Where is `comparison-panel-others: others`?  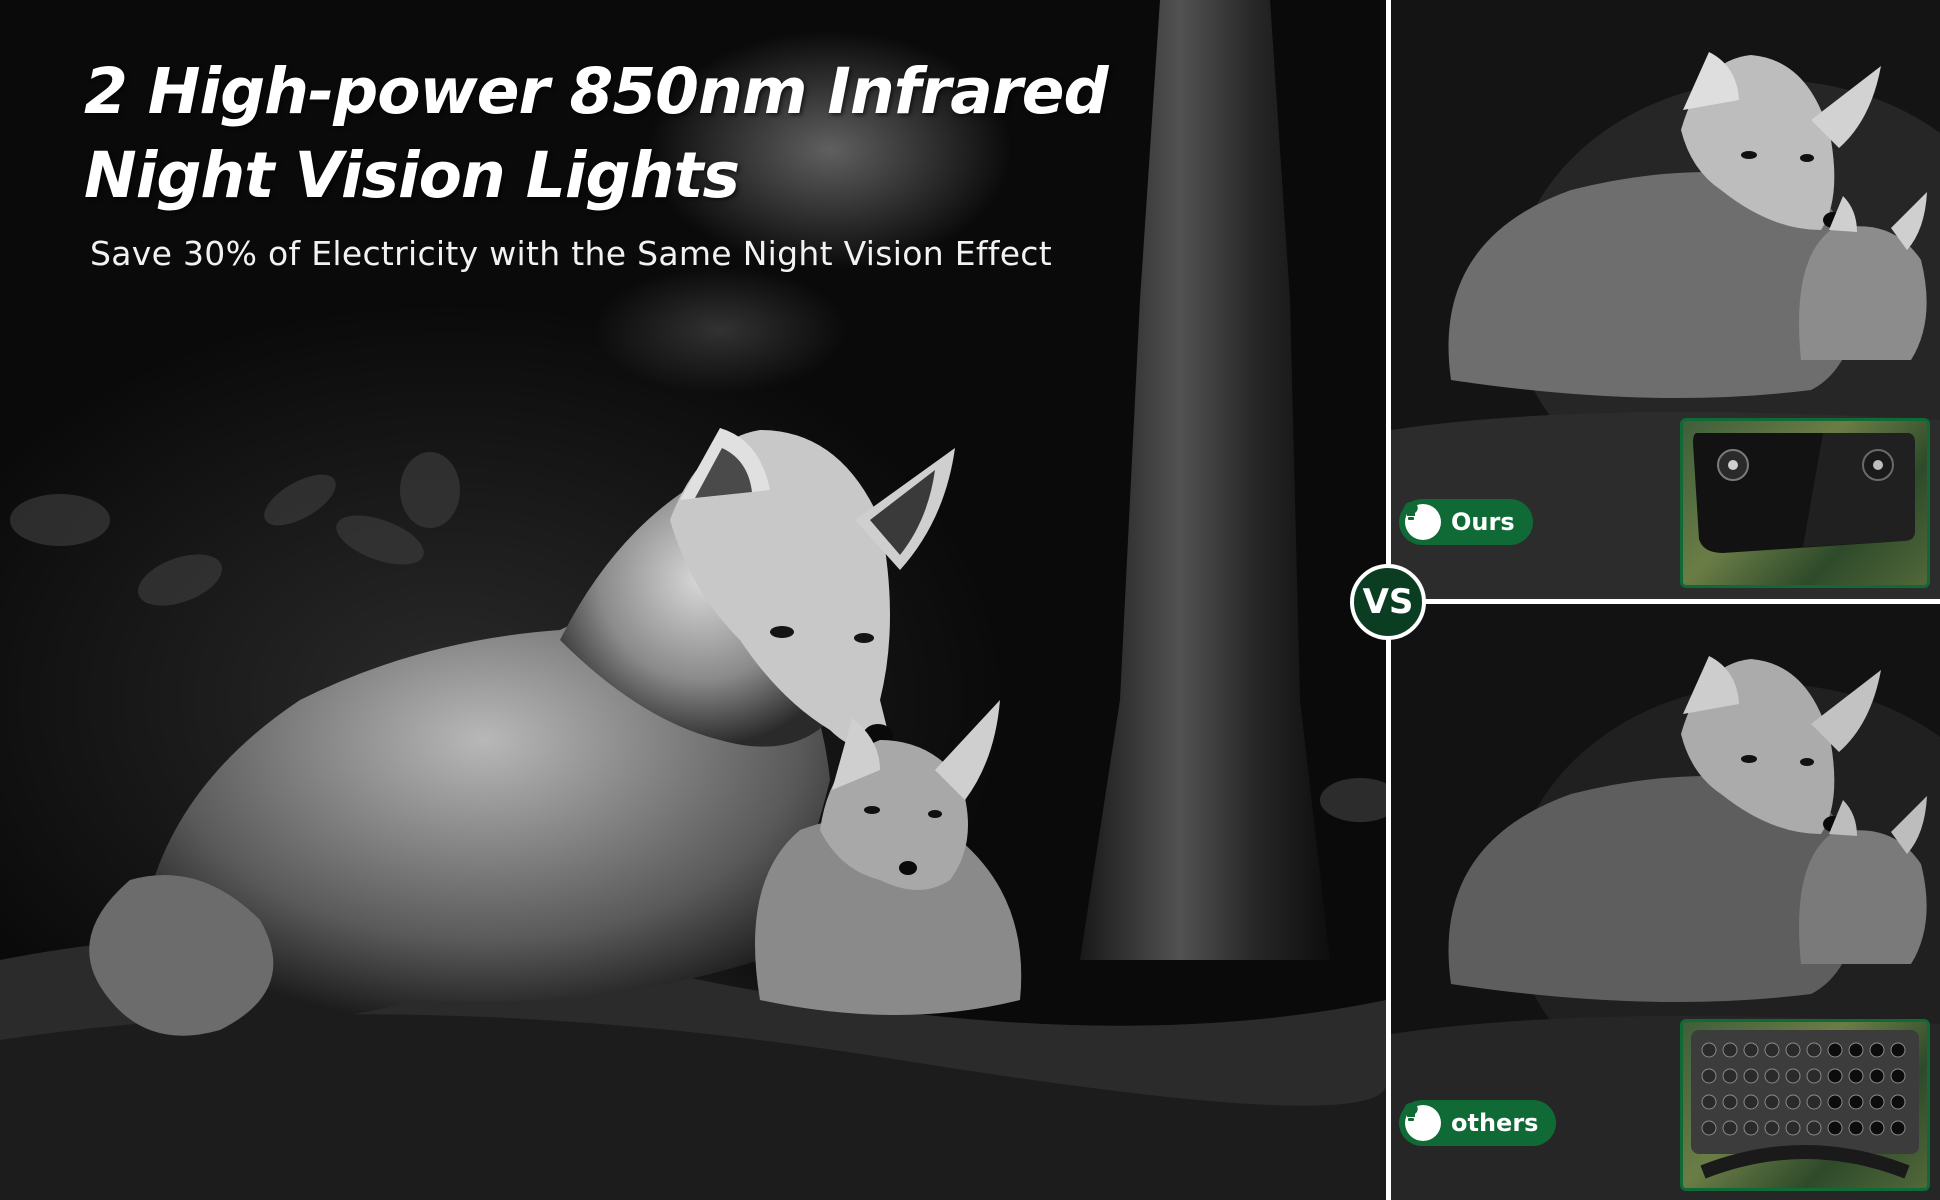
comparison-panel-others: others is located at coordinates (1665, 902).